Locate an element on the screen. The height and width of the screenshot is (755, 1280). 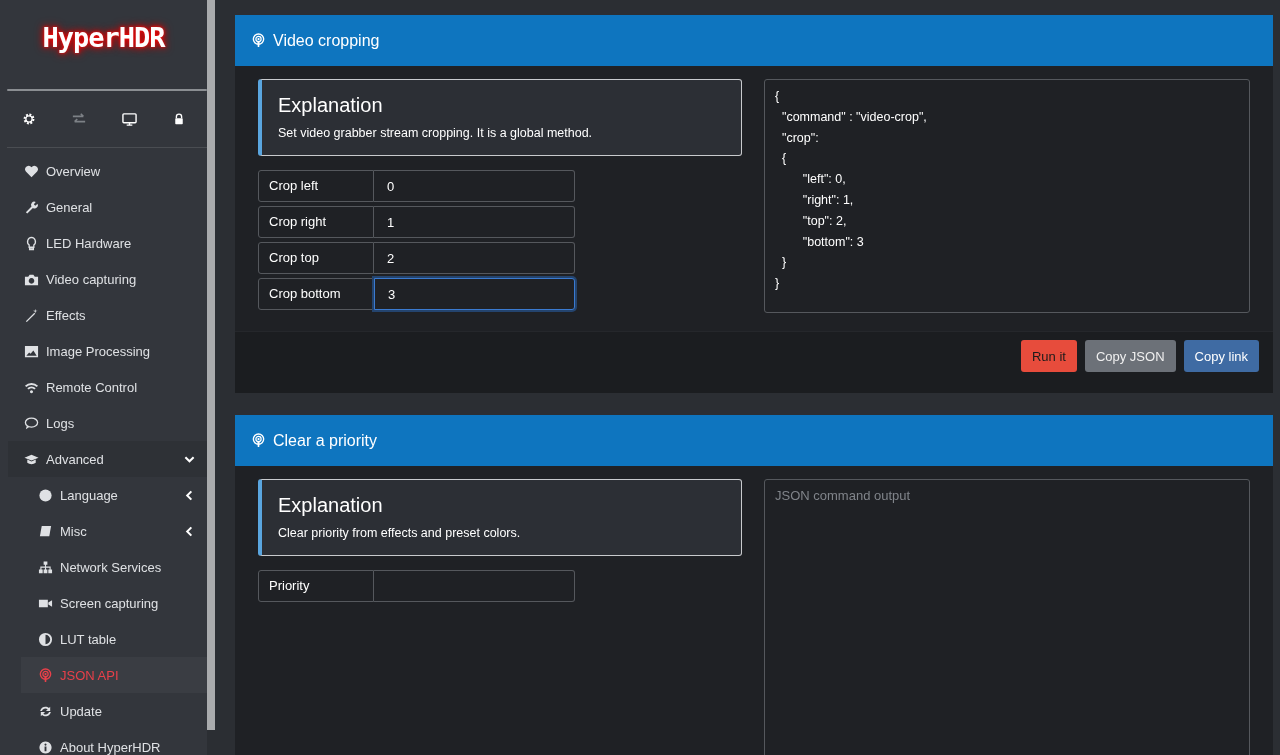
nav-item: Video capturing is located at coordinates (103, 279).